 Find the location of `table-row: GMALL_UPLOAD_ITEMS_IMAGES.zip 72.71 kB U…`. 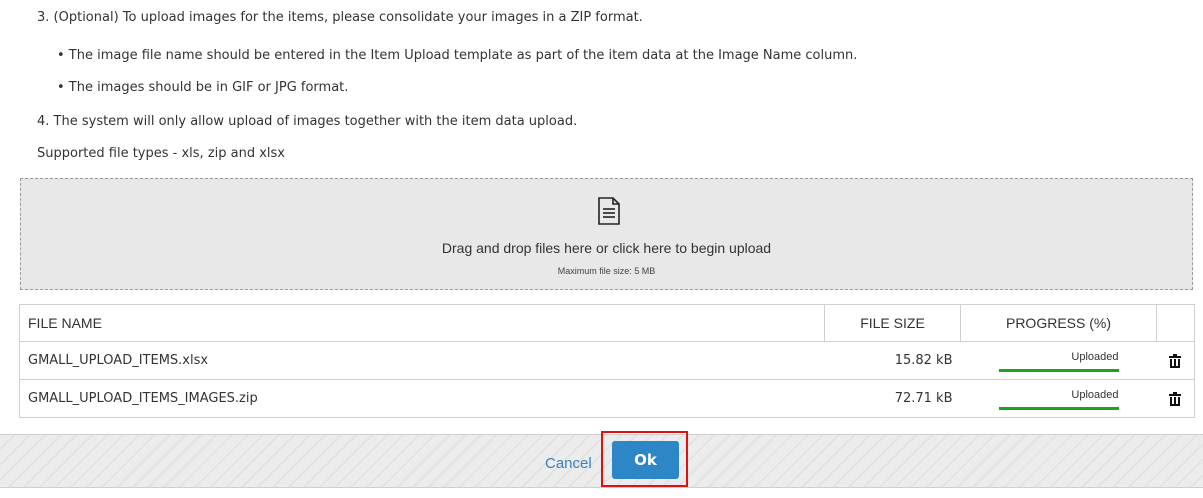

table-row: GMALL_UPLOAD_ITEMS_IMAGES.zip 72.71 kB U… is located at coordinates (607, 398).